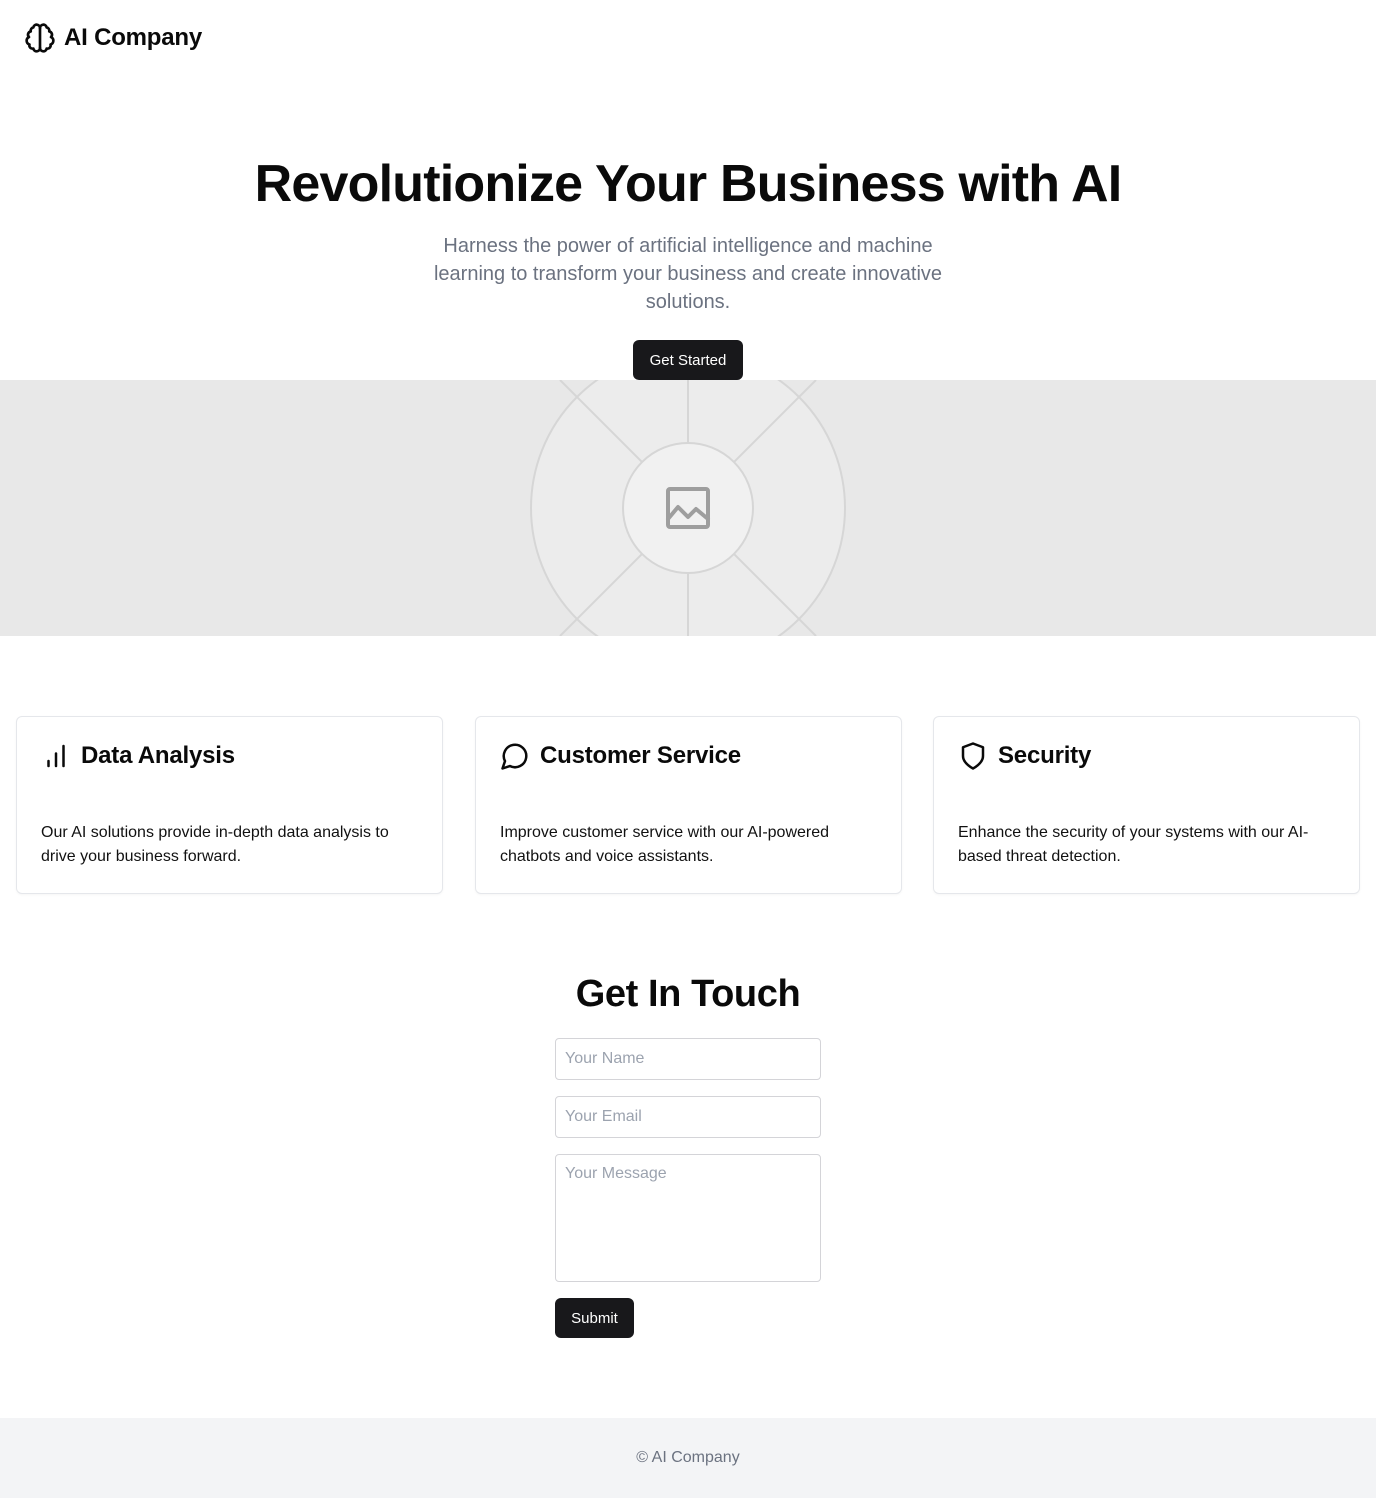 This screenshot has height=1498, width=1376. I want to click on email-input, so click(688, 1117).